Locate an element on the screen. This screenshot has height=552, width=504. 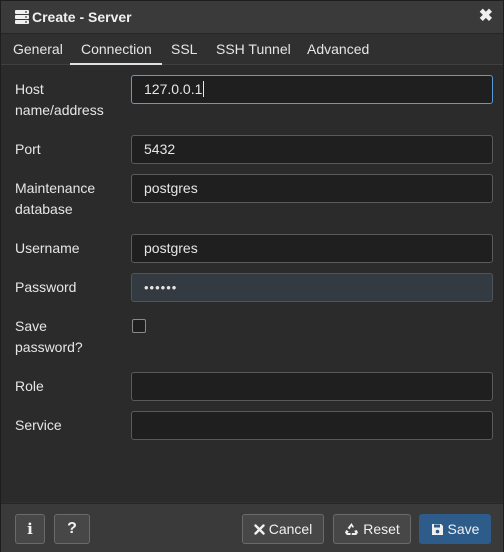
tab-connection: Connection is located at coordinates (116, 53).